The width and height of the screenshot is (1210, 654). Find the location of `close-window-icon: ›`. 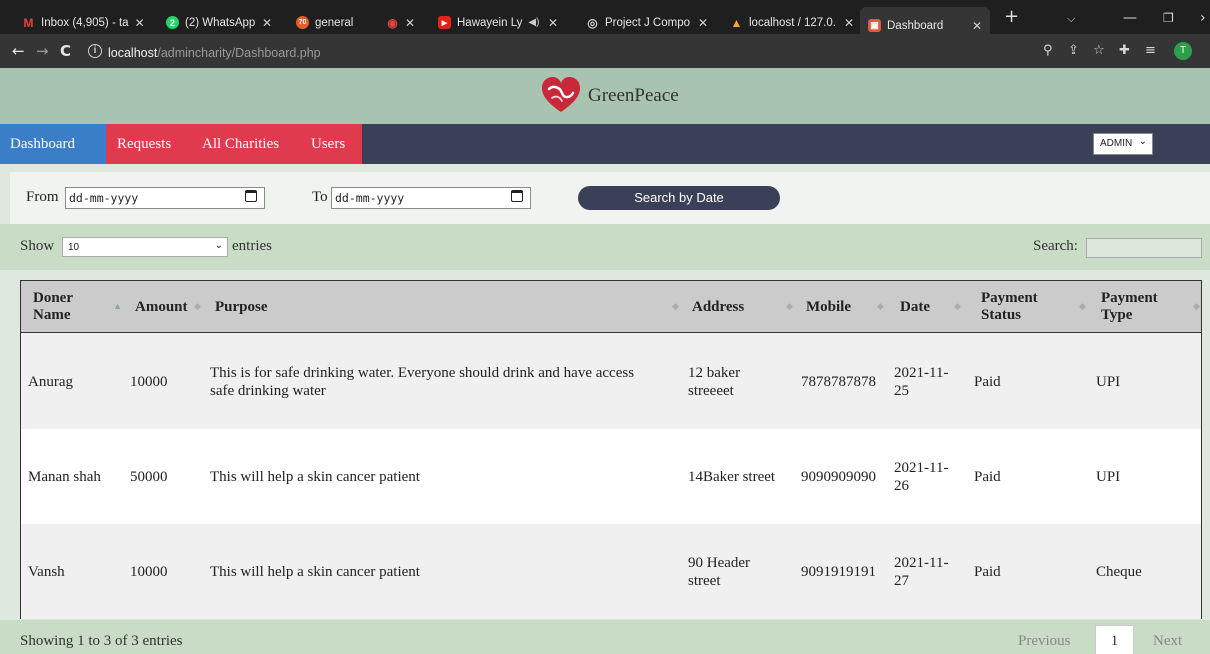

close-window-icon: › is located at coordinates (1203, 18).